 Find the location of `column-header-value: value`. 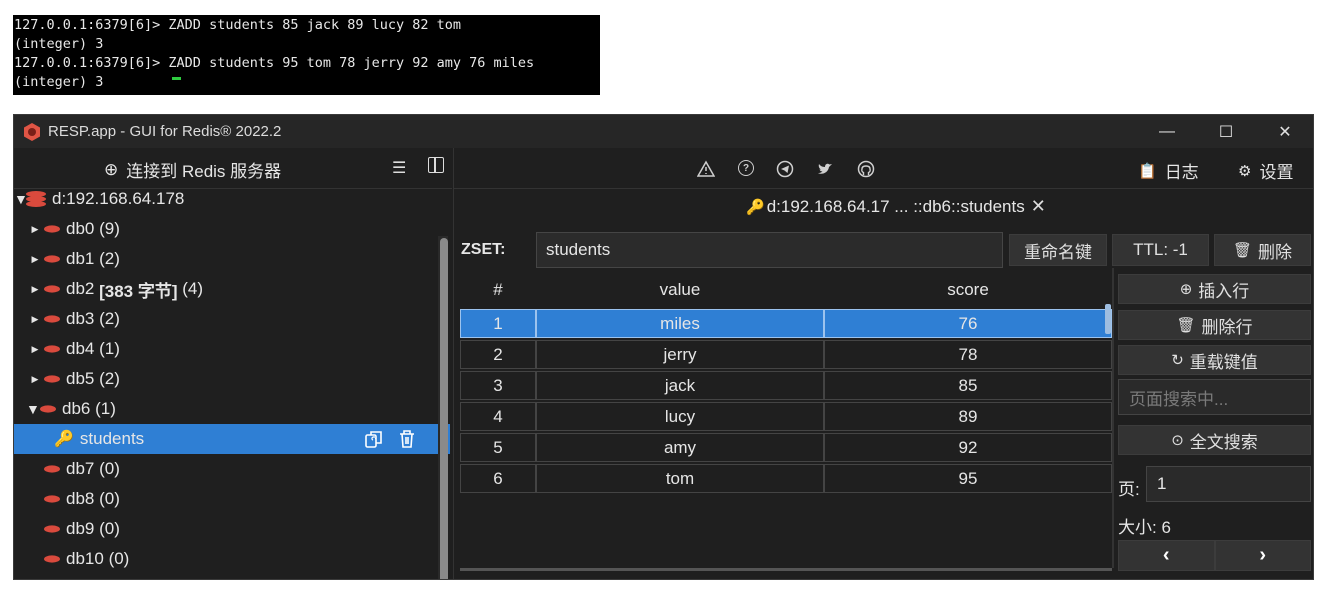

column-header-value: value is located at coordinates (680, 290).